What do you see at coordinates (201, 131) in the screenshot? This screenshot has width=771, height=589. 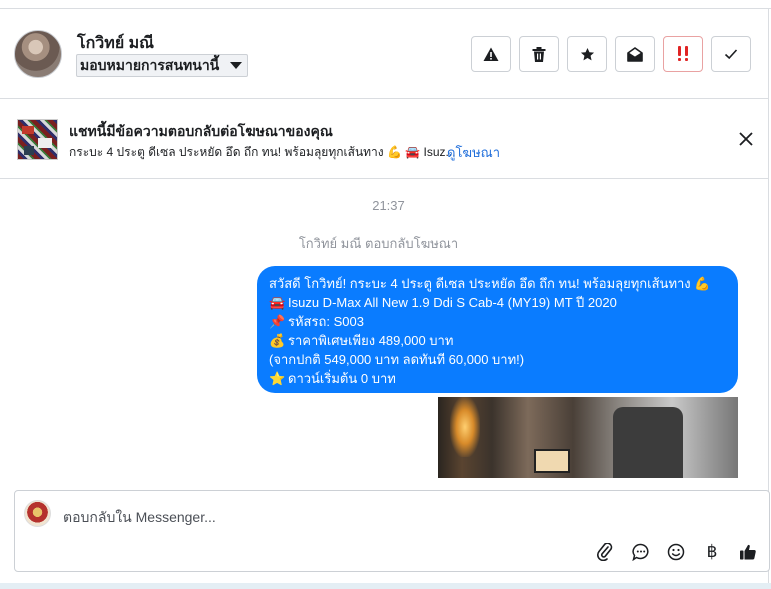 I see `banner-title: แชทนี้มีข้อความตอบกลับต่อโฆษณาของคุณ` at bounding box center [201, 131].